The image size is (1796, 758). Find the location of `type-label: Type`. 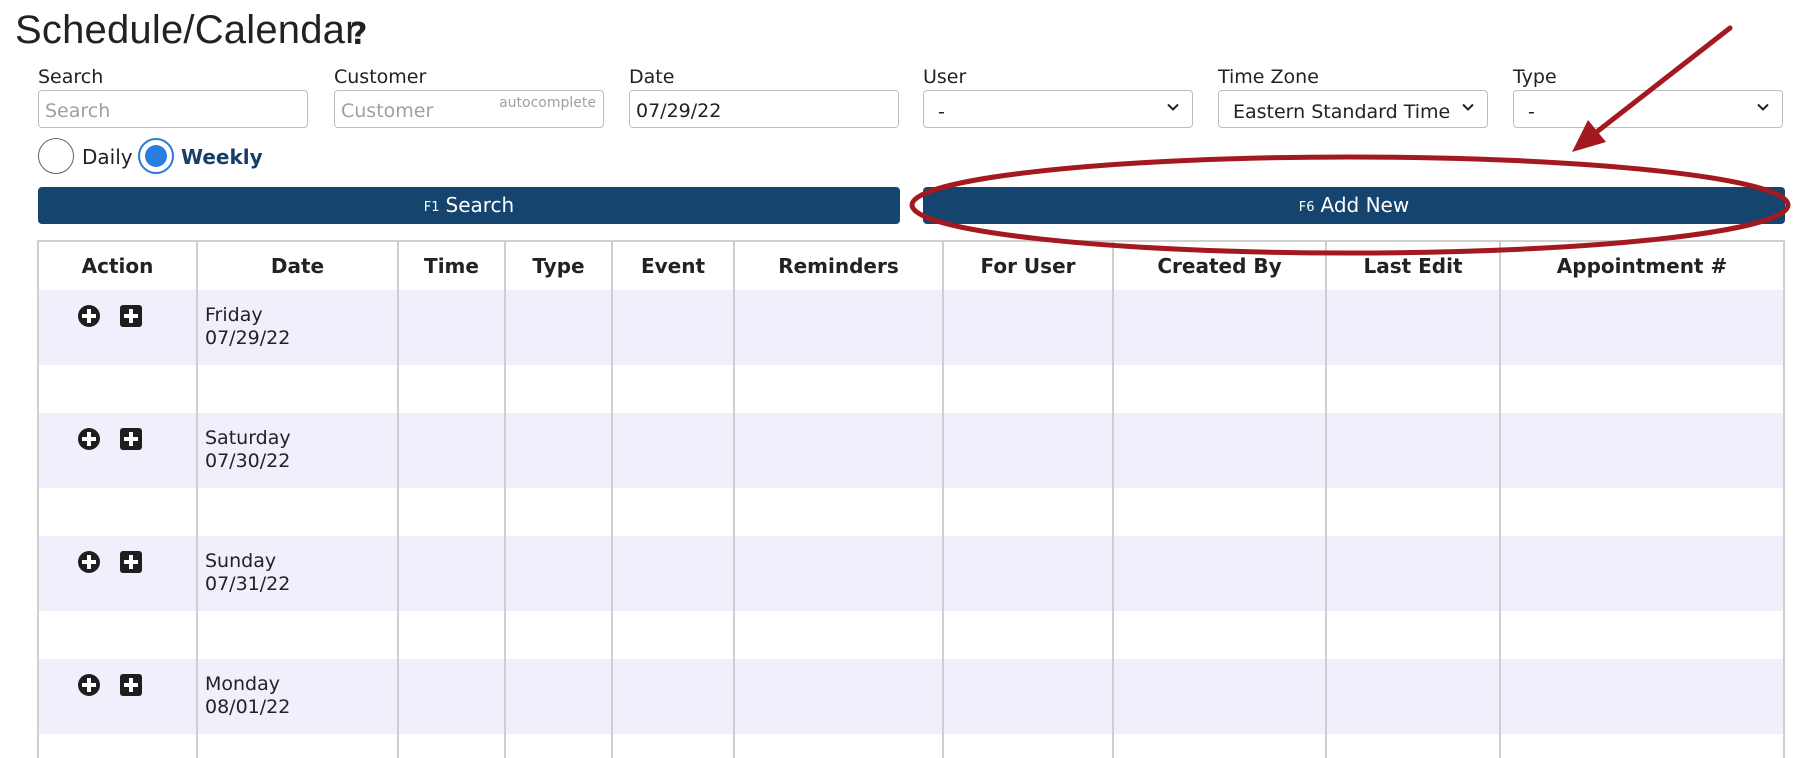

type-label: Type is located at coordinates (1535, 77).